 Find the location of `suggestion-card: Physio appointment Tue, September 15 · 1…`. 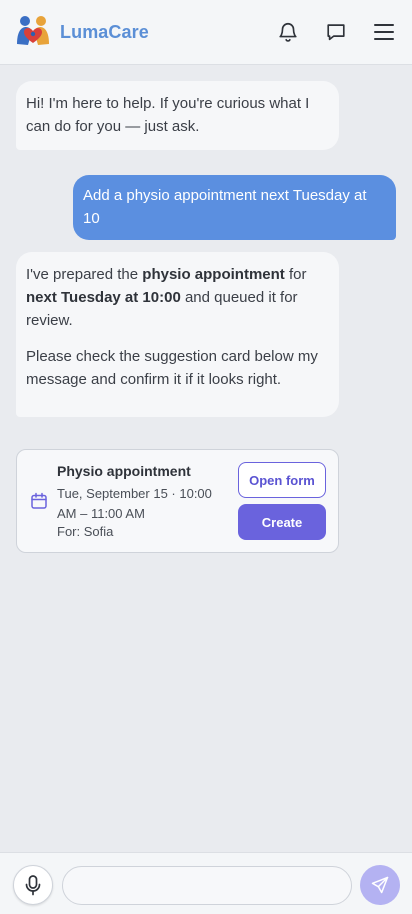

suggestion-card: Physio appointment Tue, September 15 · 1… is located at coordinates (177, 501).